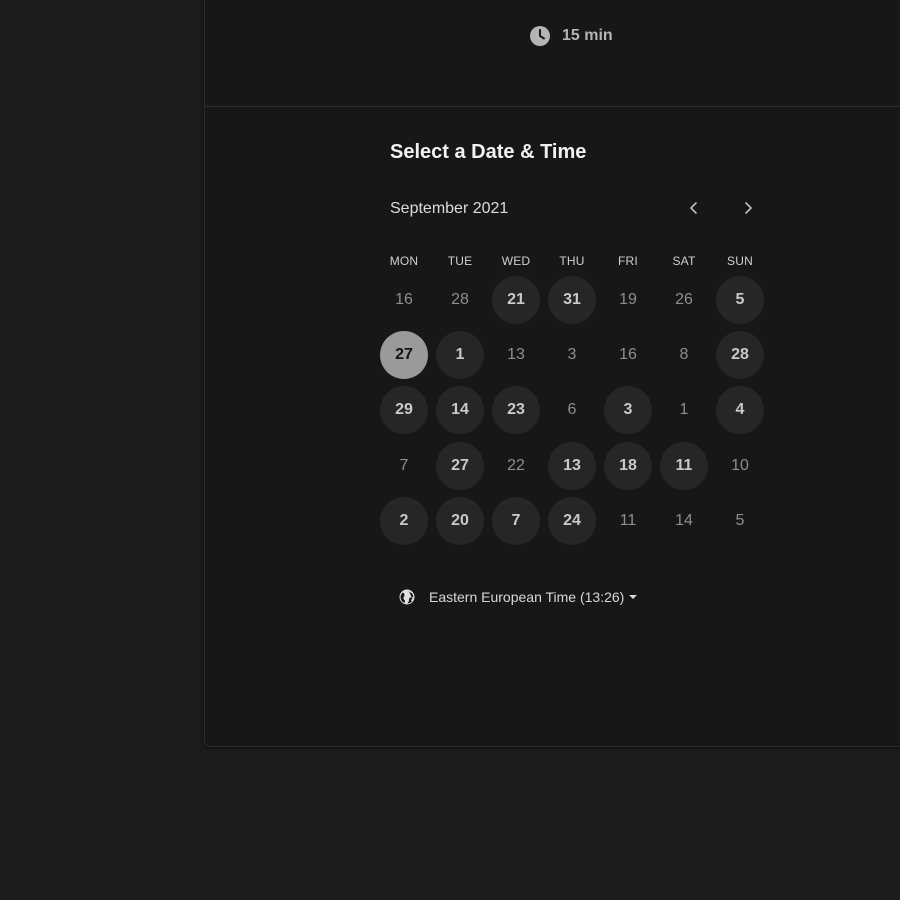  Describe the element at coordinates (516, 261) in the screenshot. I see `weekday-label: WED` at that location.